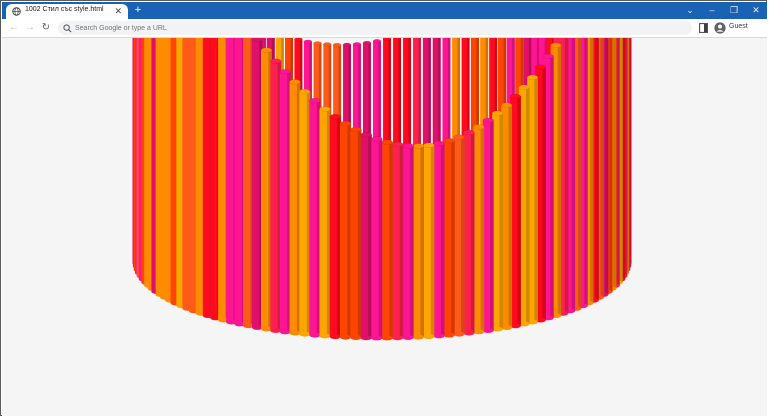  What do you see at coordinates (720, 28) in the screenshot?
I see `avatar-icon` at bounding box center [720, 28].